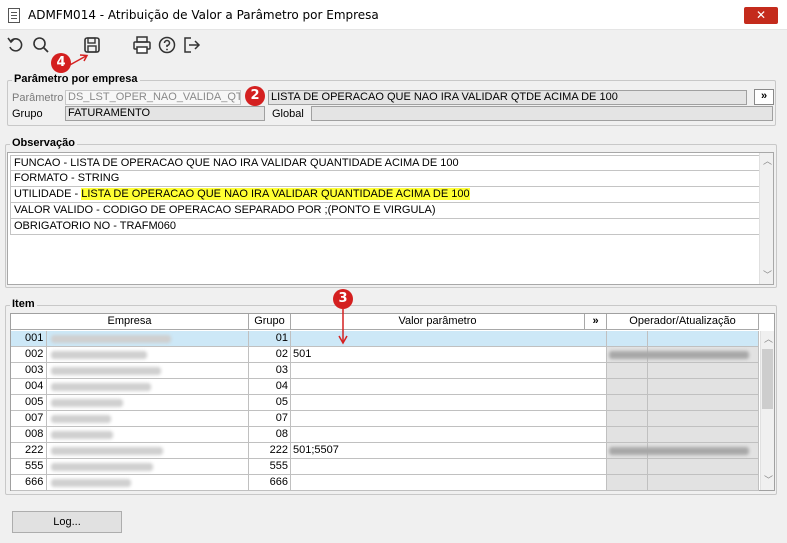  Describe the element at coordinates (270, 322) in the screenshot. I see `grupo-column-header: Grupo` at that location.